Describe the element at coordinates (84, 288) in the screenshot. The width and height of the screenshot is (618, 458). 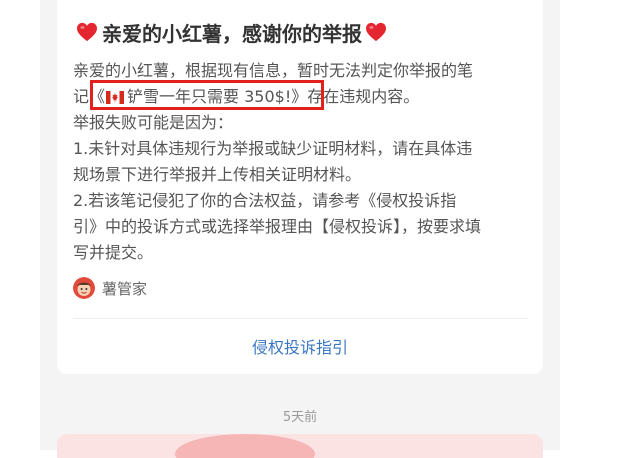
I see `sender-avatar` at that location.